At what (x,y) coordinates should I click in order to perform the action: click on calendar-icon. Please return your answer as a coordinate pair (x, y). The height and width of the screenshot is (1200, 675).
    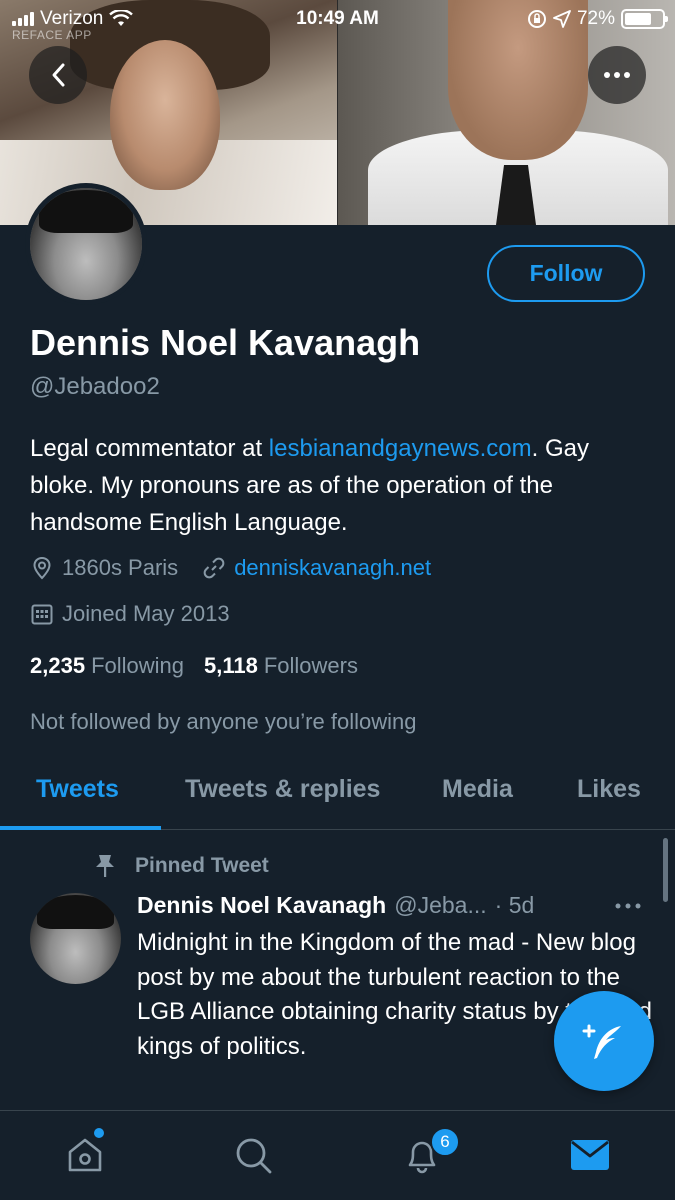
    Looking at the image, I should click on (42, 614).